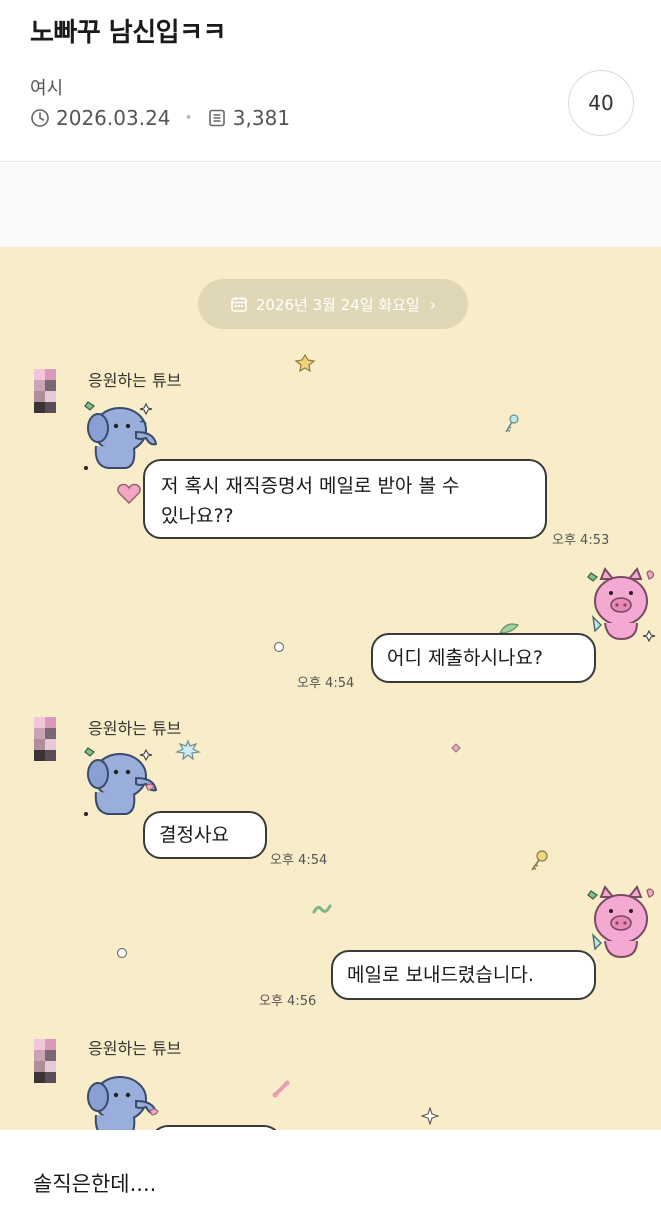 This screenshot has height=1228, width=661. I want to click on calendar-icon, so click(239, 304).